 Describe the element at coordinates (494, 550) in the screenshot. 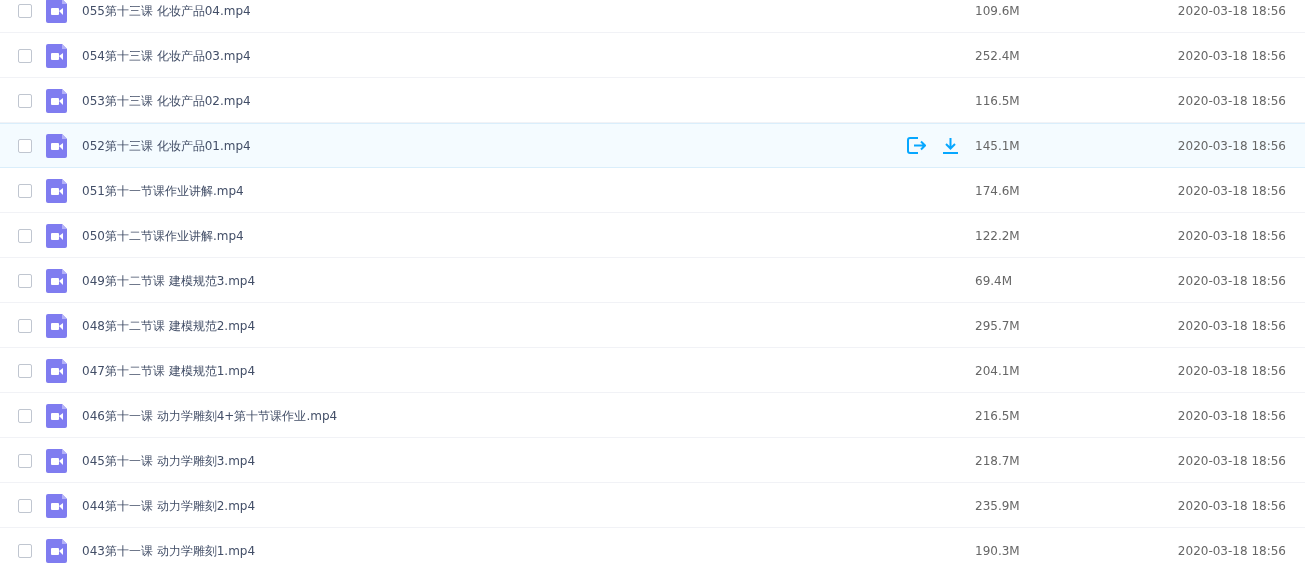

I see `file-name: 043第十一课 动力学雕刻1.mp4` at that location.